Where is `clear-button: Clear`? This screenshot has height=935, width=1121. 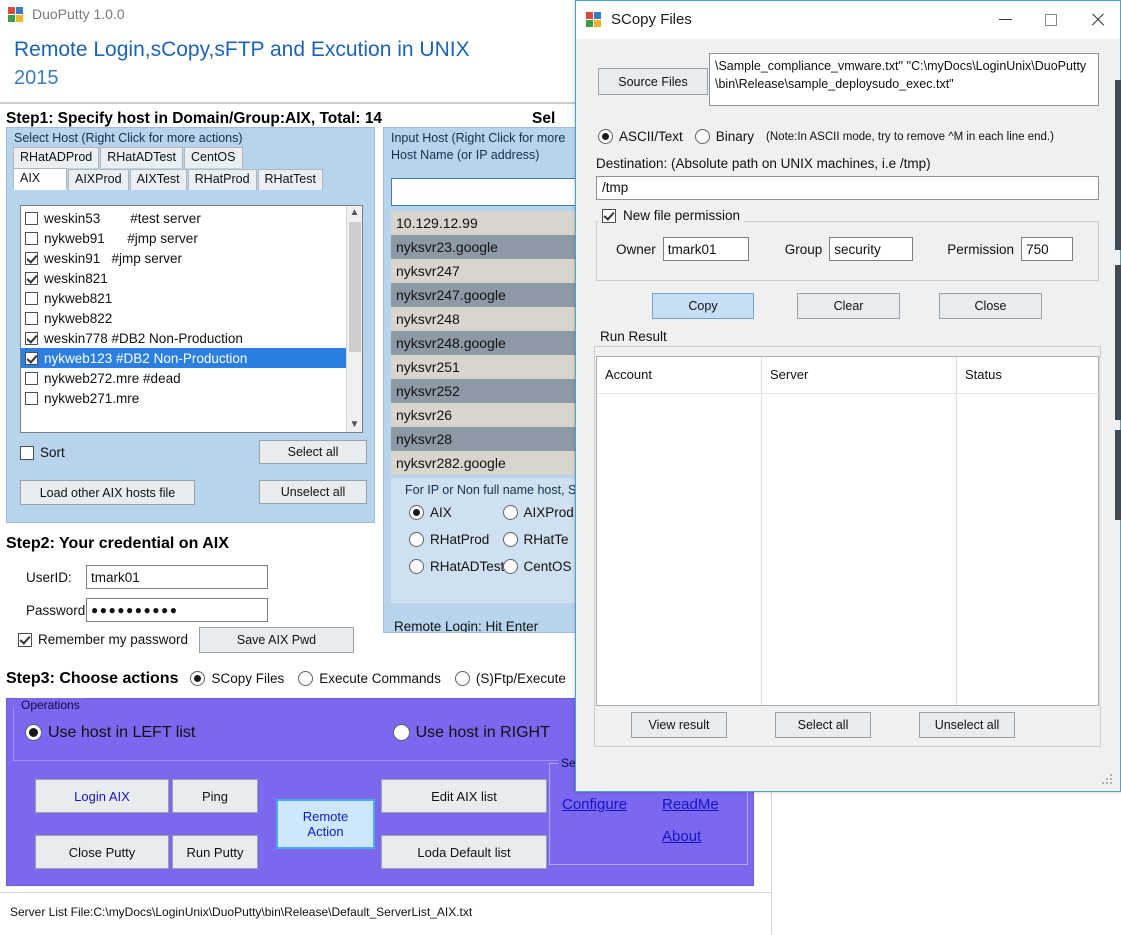
clear-button: Clear is located at coordinates (848, 306).